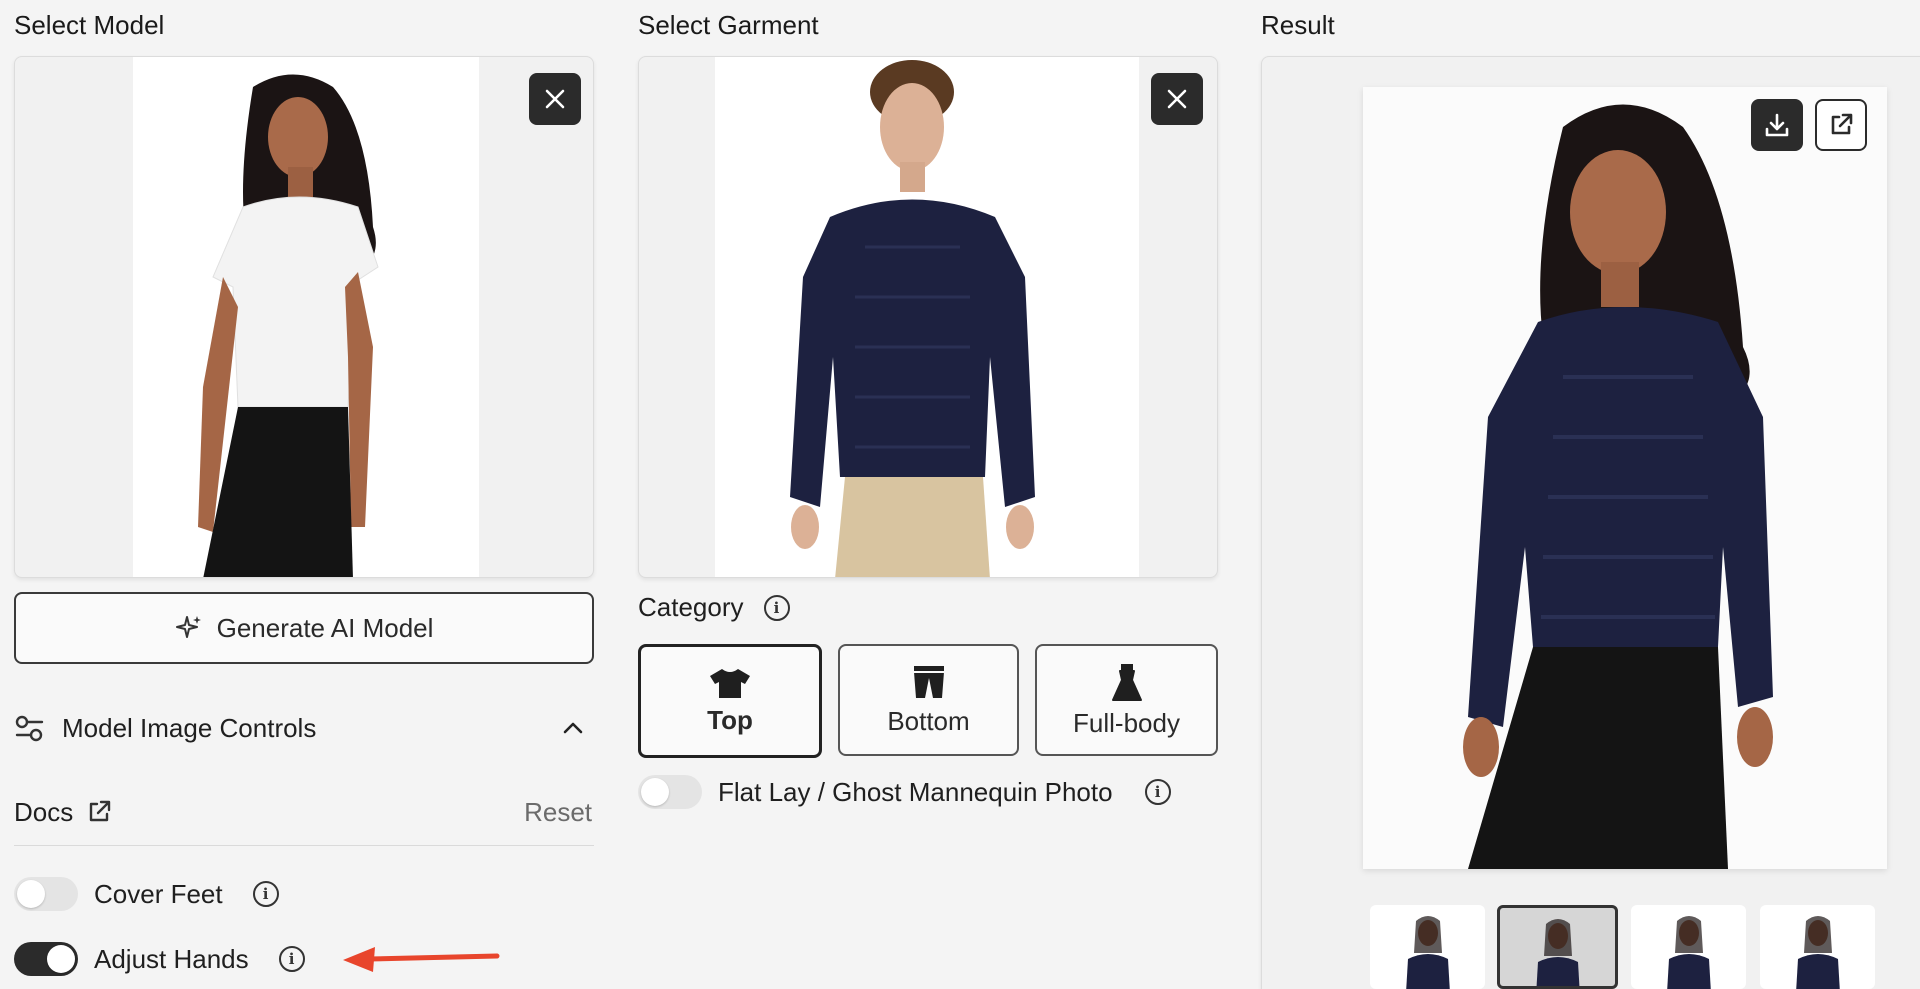 This screenshot has height=989, width=1920. I want to click on pants-icon, so click(928, 681).